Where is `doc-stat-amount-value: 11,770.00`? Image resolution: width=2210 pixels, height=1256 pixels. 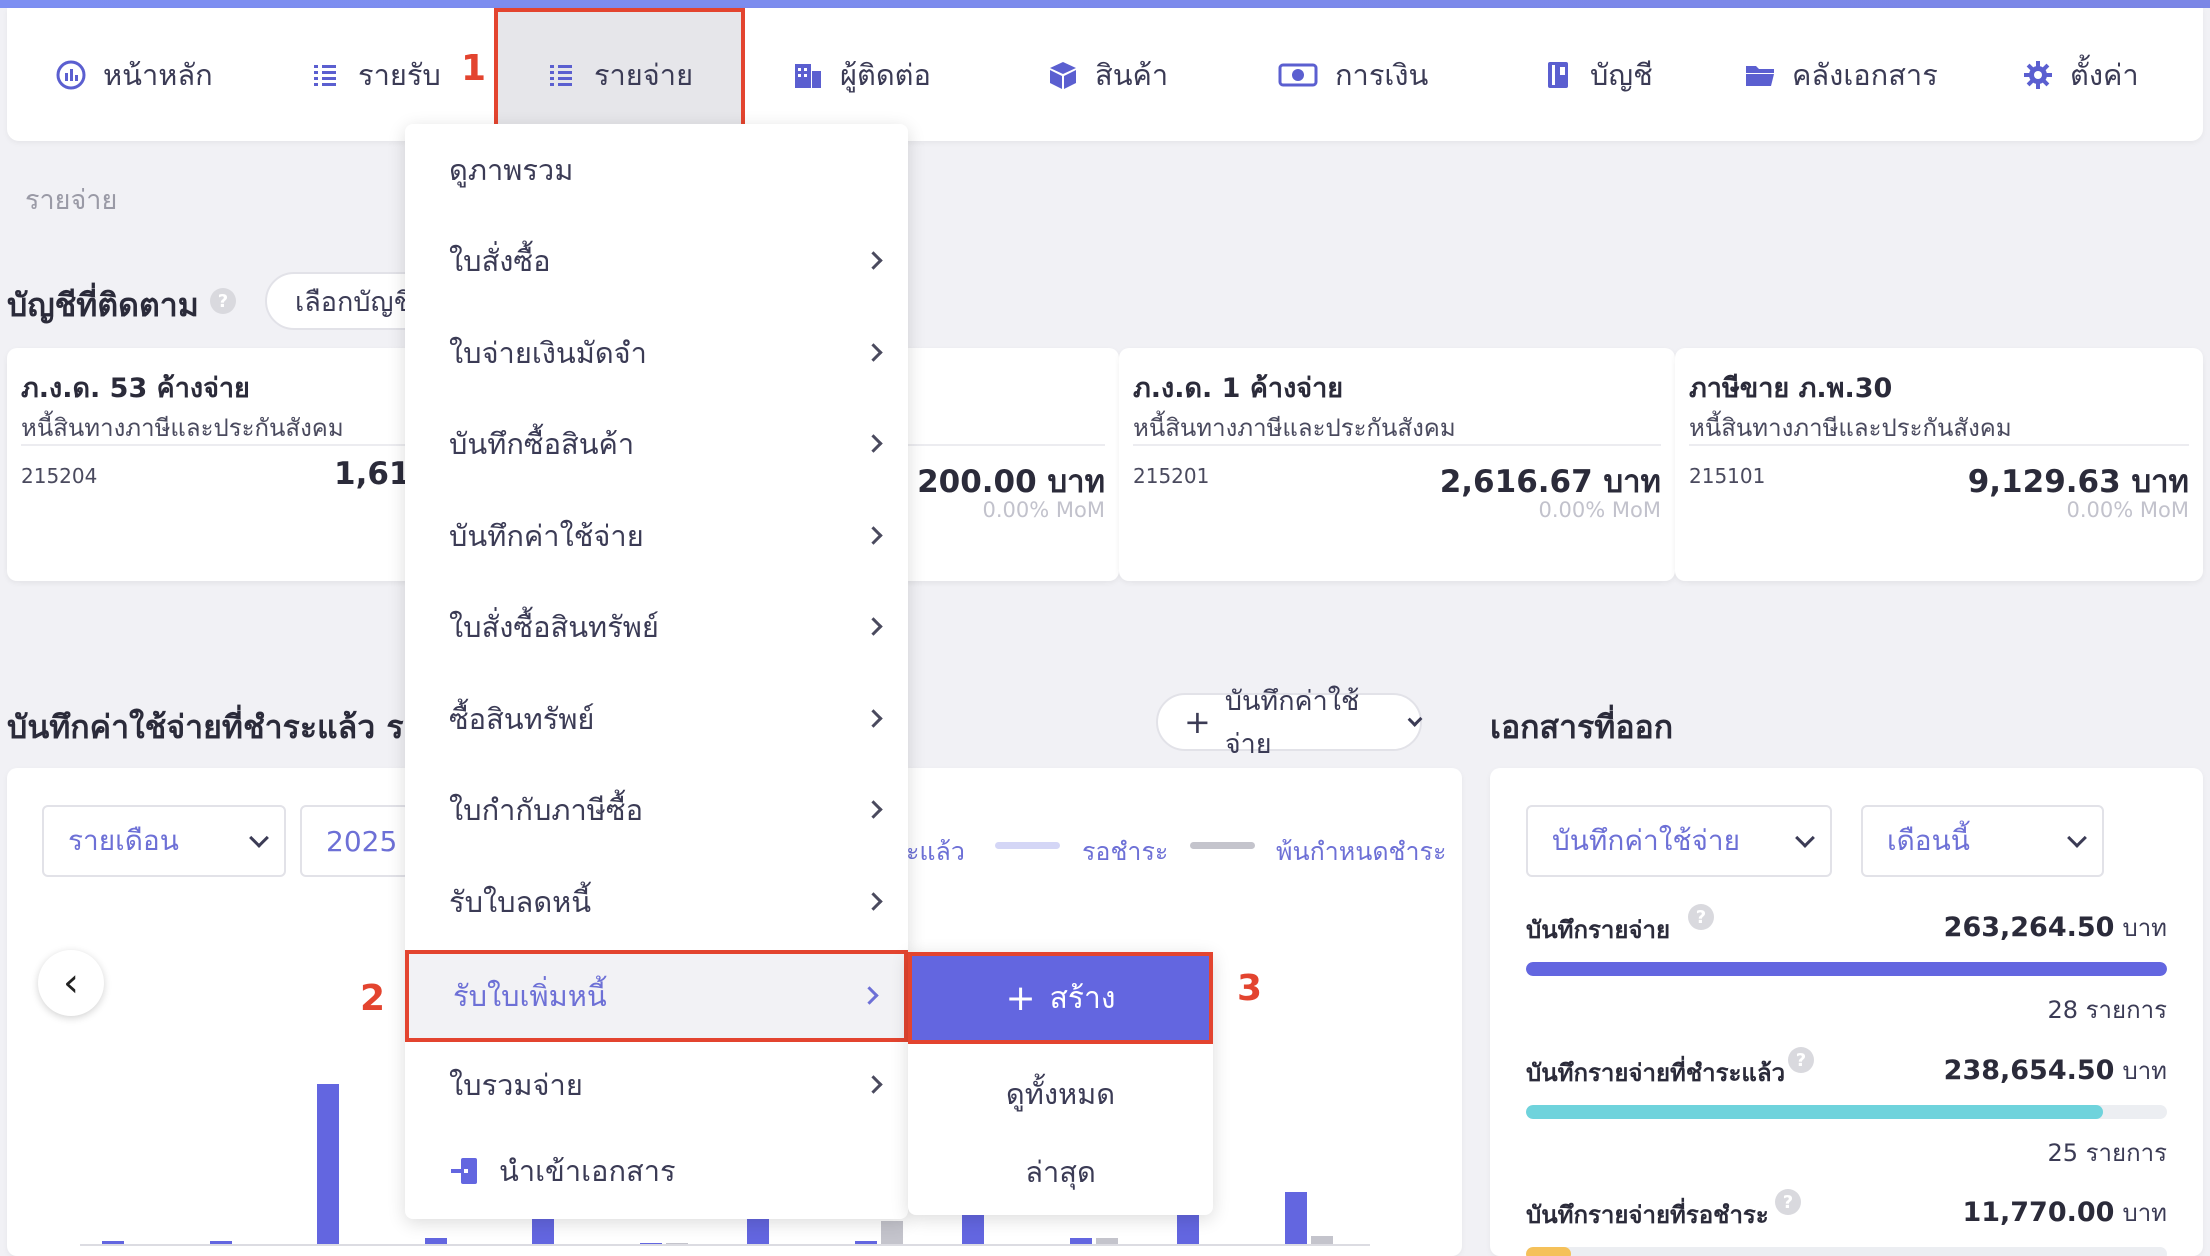
doc-stat-amount-value: 11,770.00 is located at coordinates (2038, 1212).